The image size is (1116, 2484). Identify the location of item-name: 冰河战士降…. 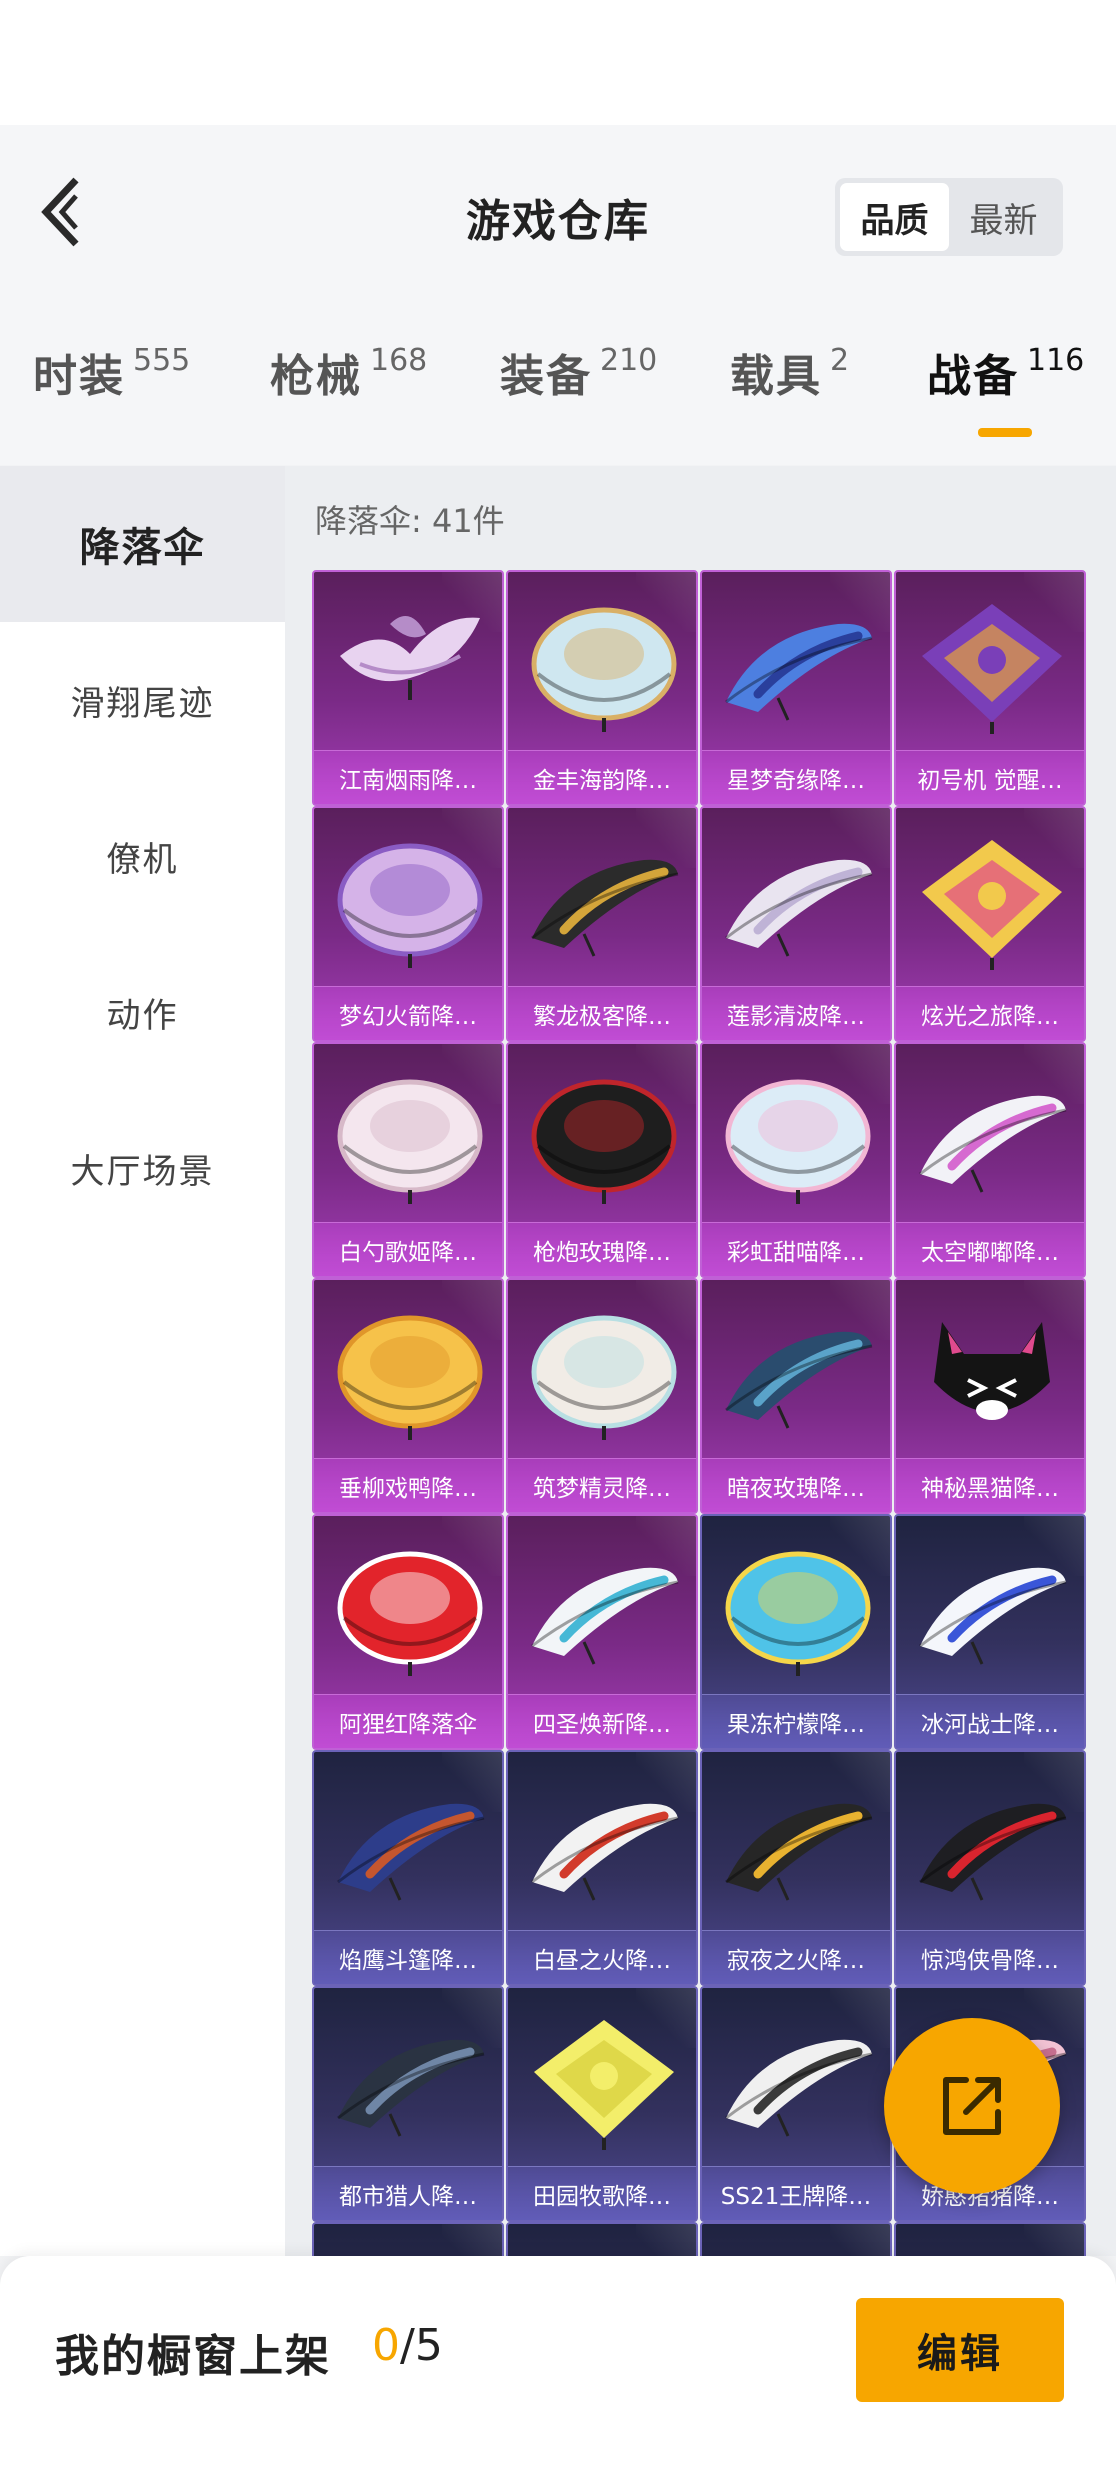
(990, 1721).